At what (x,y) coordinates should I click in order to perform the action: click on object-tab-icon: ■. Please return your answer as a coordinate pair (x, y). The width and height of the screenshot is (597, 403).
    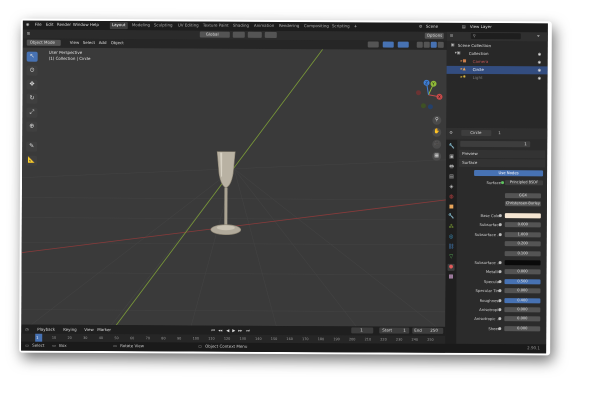
    Looking at the image, I should click on (451, 207).